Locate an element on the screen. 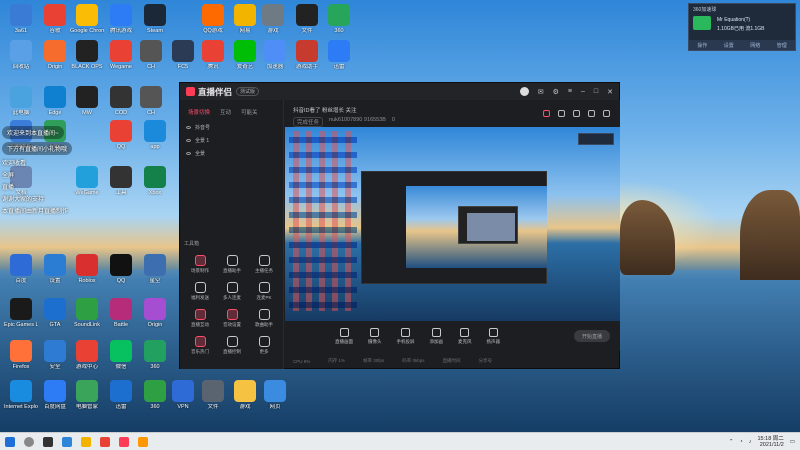 This screenshot has width=800, height=450. tool-item: 音效设置 is located at coordinates (232, 318).